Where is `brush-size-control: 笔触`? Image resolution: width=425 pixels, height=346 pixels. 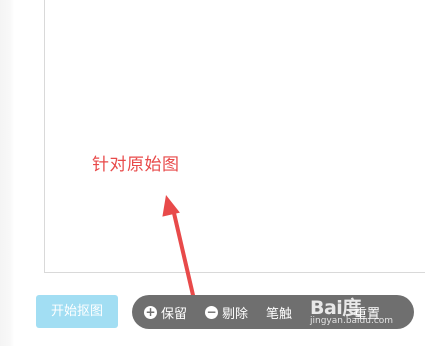 brush-size-control: 笔触 is located at coordinates (279, 312).